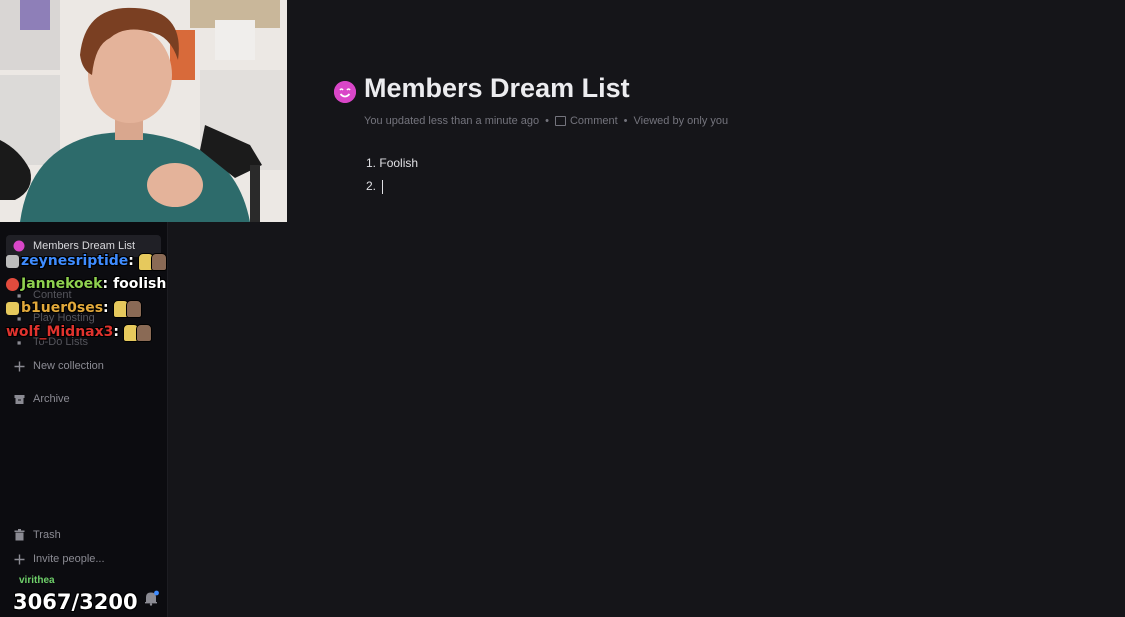 The image size is (1125, 617). Describe the element at coordinates (47, 535) in the screenshot. I see `sidebar-item-label: Trash` at that location.